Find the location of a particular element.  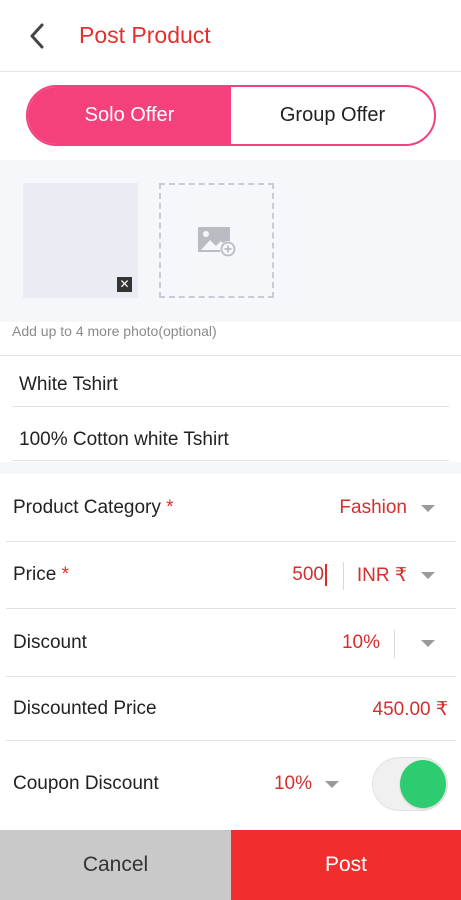

remove-photo-icon: ✕ is located at coordinates (124, 284).